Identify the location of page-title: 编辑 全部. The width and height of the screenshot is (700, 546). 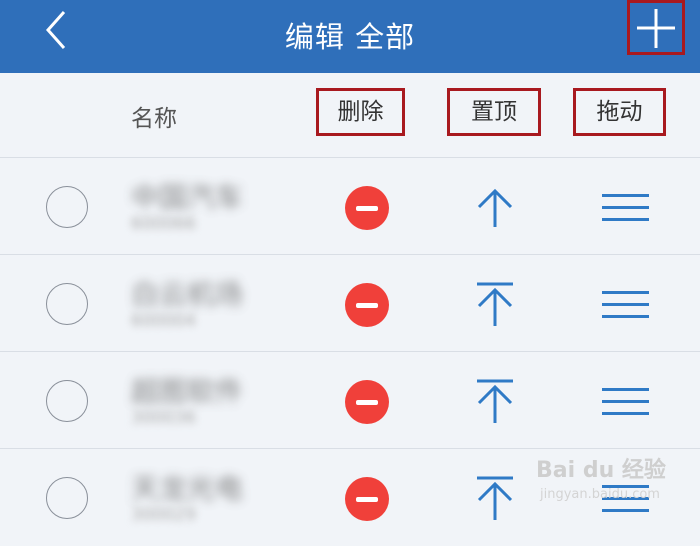
(350, 37).